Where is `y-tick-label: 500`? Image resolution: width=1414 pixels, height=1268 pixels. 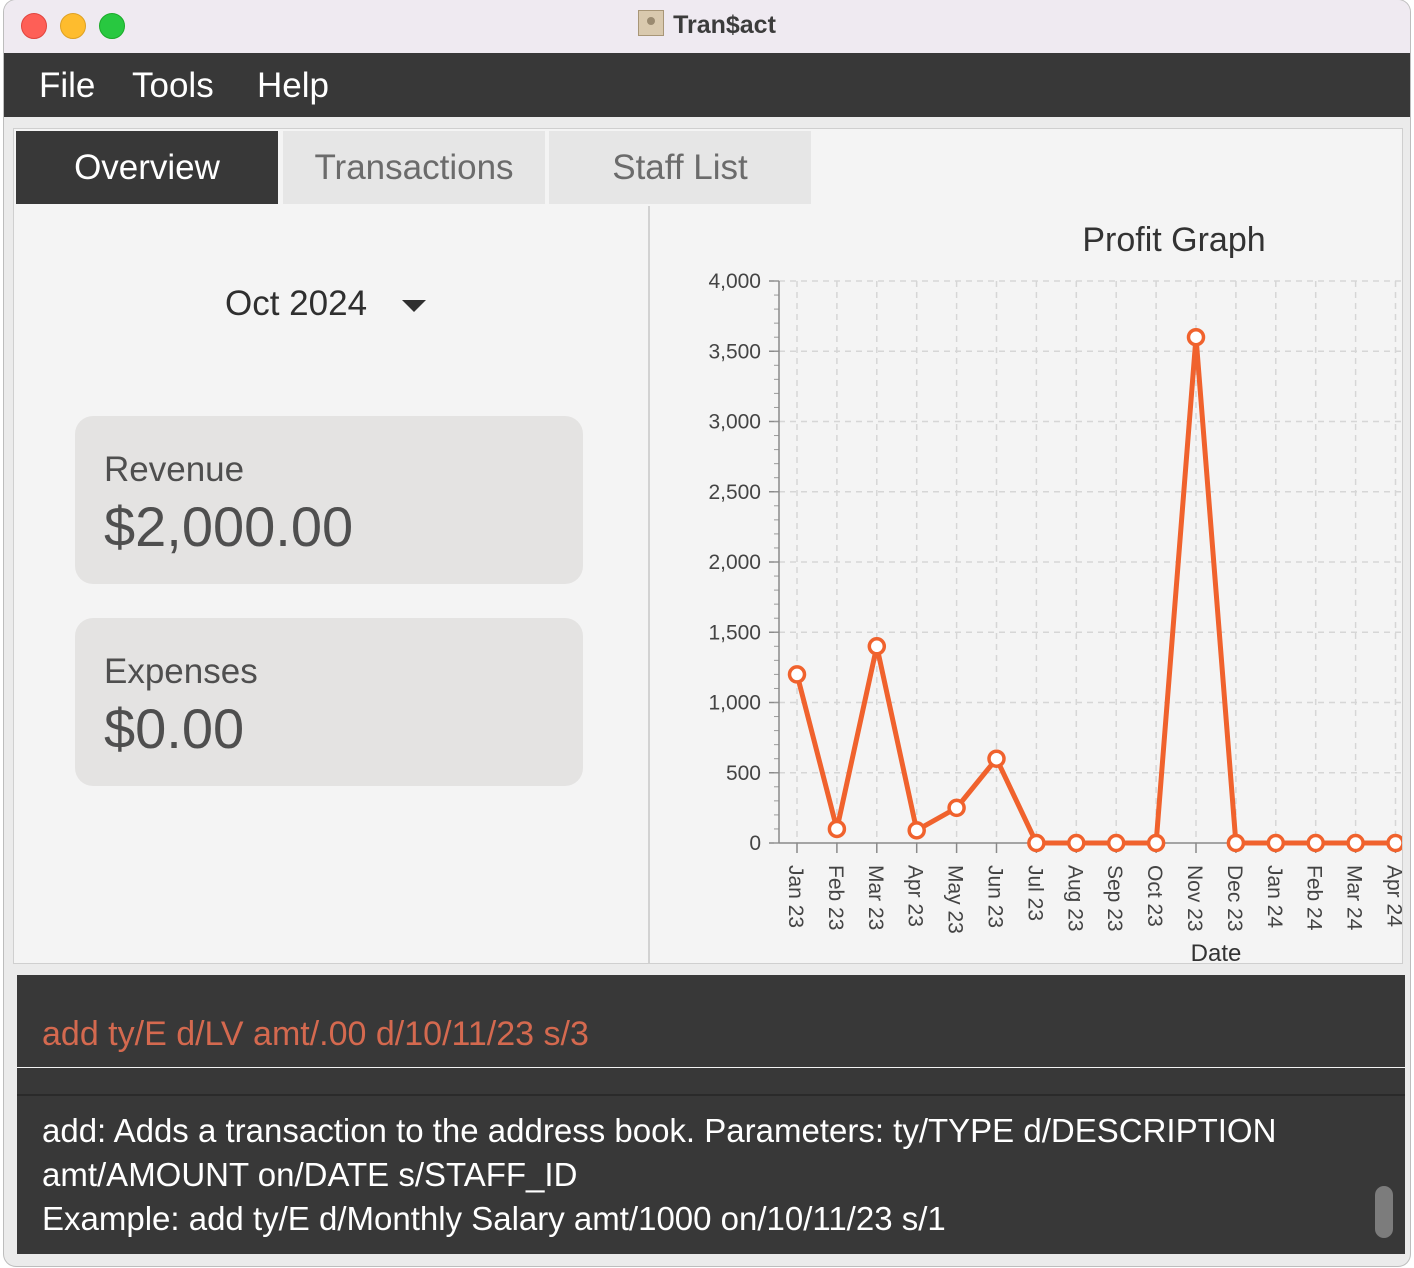
y-tick-label: 500 is located at coordinates (743, 773).